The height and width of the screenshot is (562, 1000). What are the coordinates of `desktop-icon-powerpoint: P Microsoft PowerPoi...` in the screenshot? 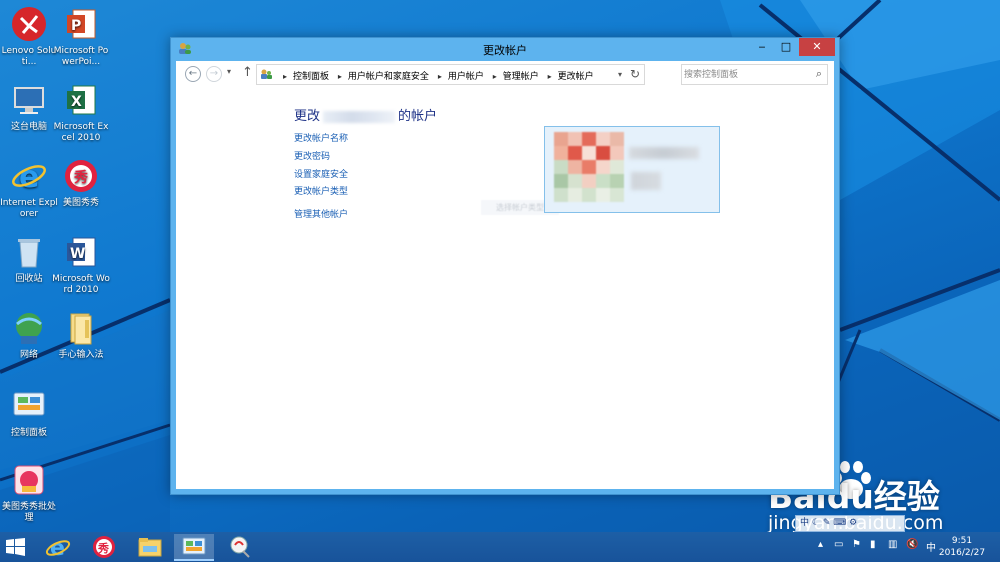 It's located at (81, 37).